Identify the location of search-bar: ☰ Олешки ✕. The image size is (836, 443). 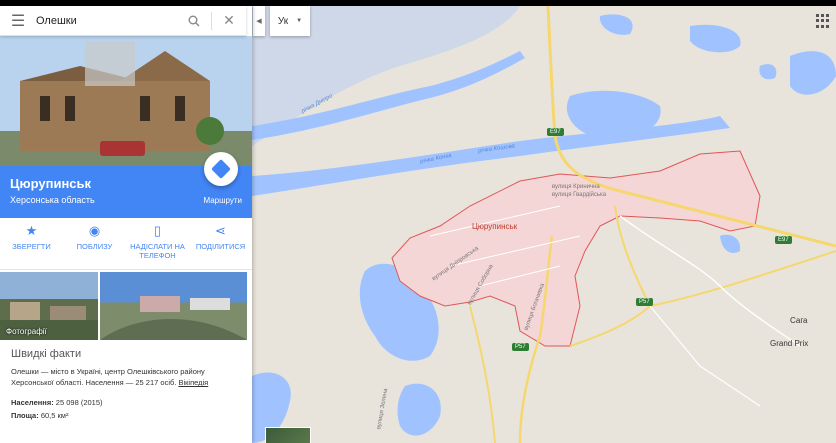
(123, 21).